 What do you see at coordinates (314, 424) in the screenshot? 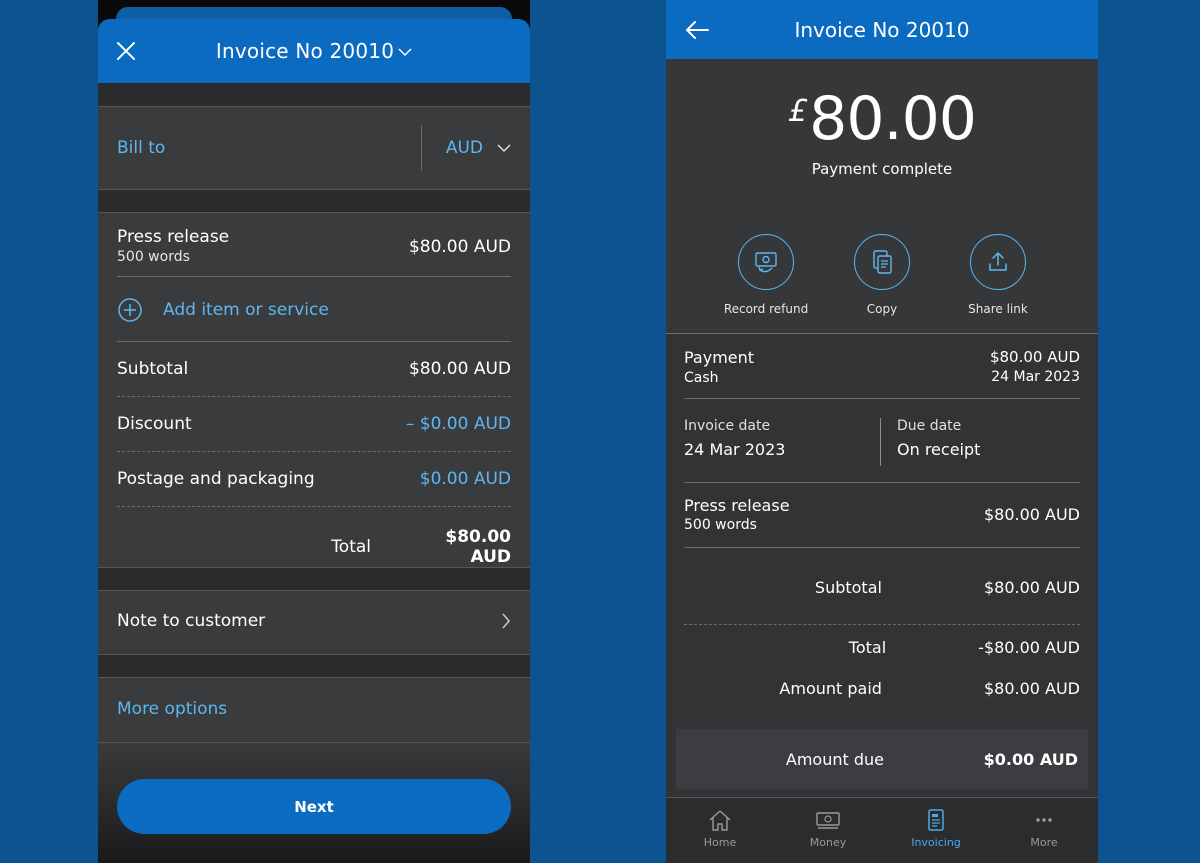
I see `discount-row: Discount – $0.00 AUD` at bounding box center [314, 424].